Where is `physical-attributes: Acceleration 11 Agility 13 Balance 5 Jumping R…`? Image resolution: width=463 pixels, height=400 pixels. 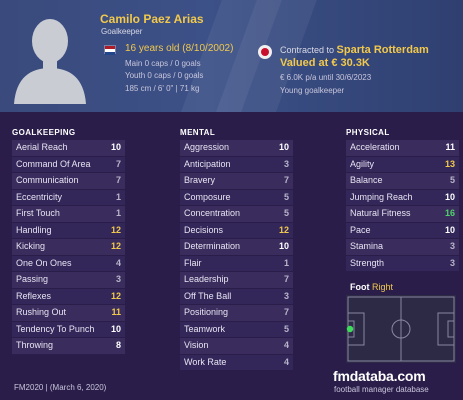 physical-attributes: Acceleration 11 Agility 13 Balance 5 Jumping R… is located at coordinates (402, 206).